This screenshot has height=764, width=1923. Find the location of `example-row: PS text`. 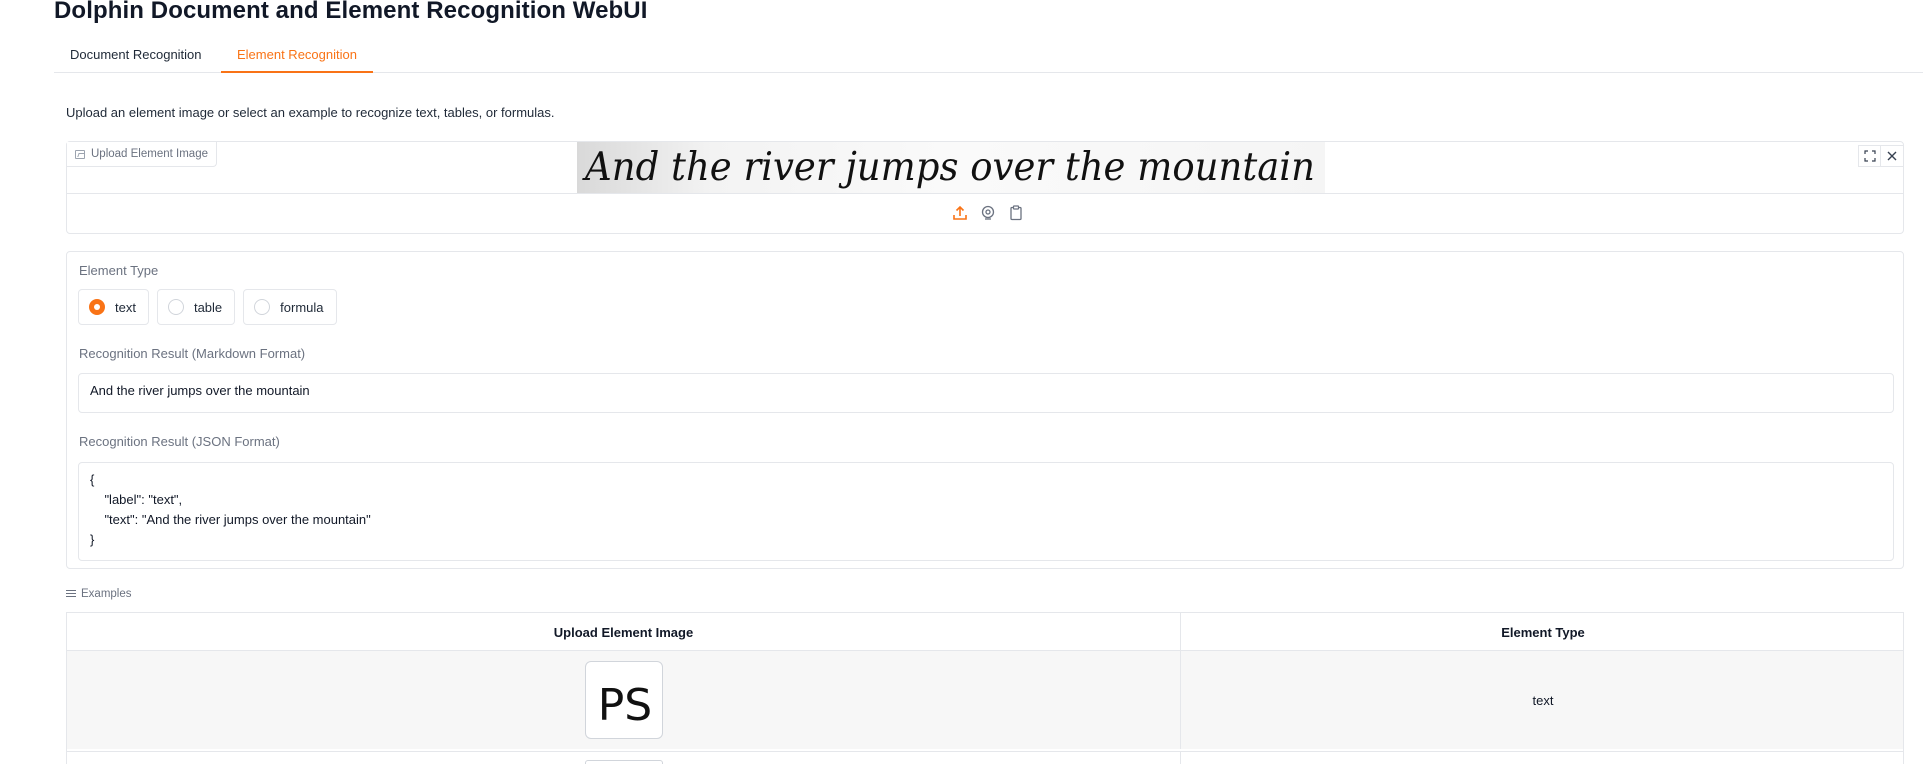

example-row: PS text is located at coordinates (985, 700).